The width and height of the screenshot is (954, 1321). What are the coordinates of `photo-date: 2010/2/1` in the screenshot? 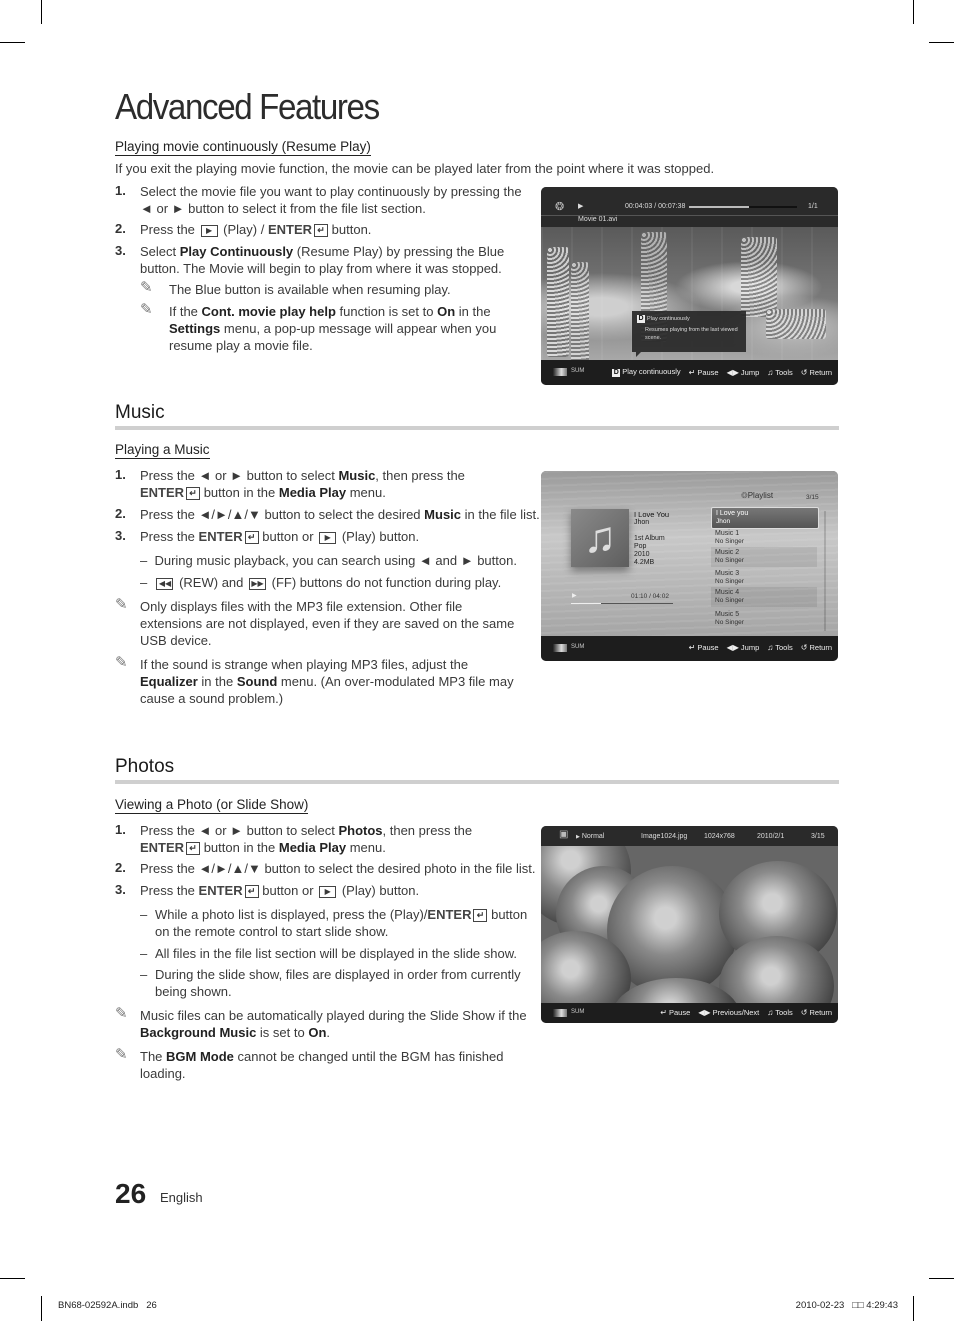 It's located at (771, 836).